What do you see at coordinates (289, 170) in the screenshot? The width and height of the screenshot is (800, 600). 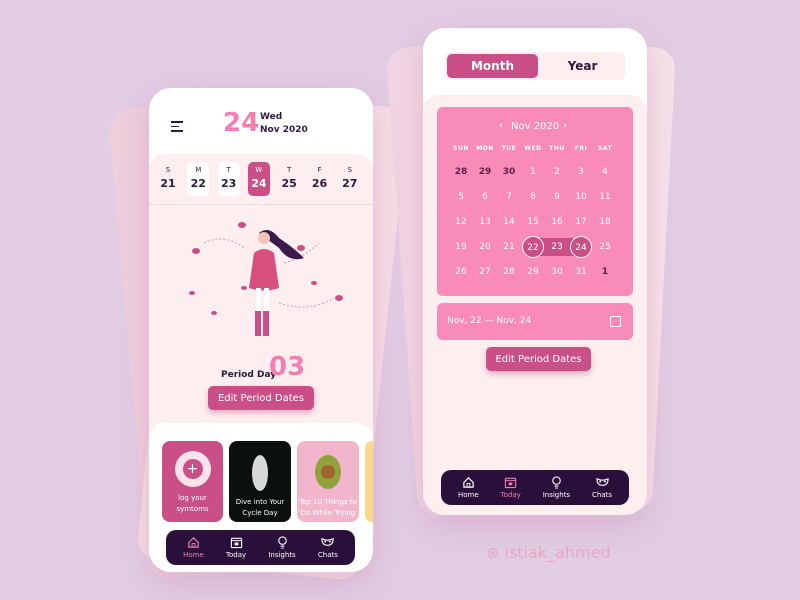 I see `day-letter: T` at bounding box center [289, 170].